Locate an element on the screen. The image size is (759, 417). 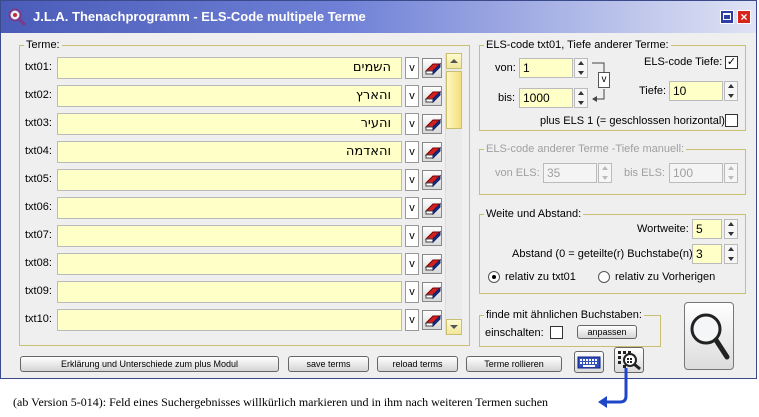
term-label: txt03: is located at coordinates (38, 123).